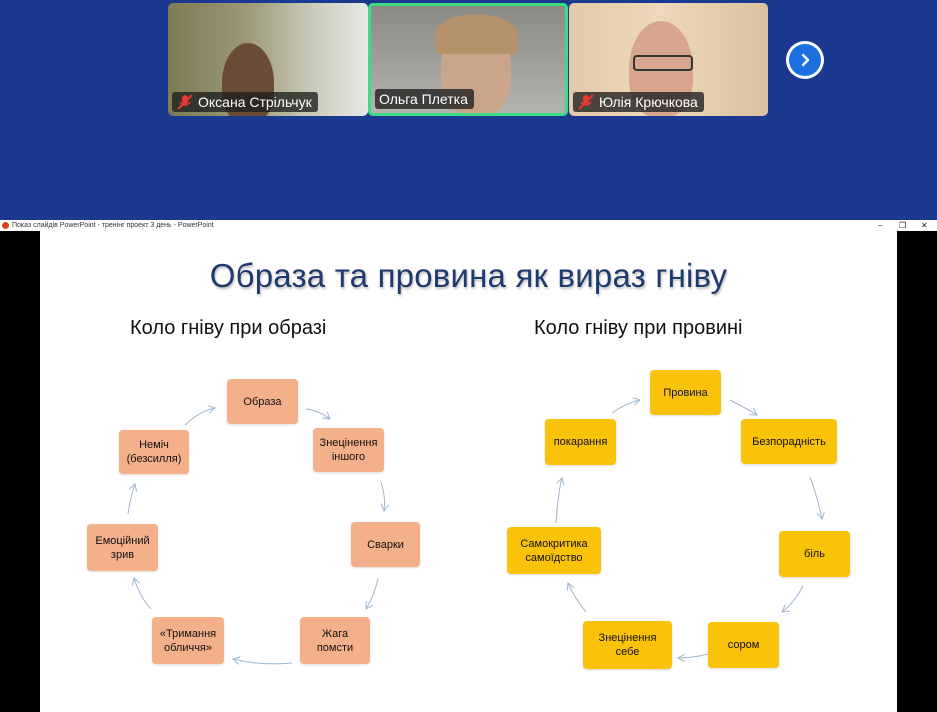 Image resolution: width=937 pixels, height=712 pixels. Describe the element at coordinates (789, 441) in the screenshot. I see `guilt-cycle-step: Безпорадність` at that location.